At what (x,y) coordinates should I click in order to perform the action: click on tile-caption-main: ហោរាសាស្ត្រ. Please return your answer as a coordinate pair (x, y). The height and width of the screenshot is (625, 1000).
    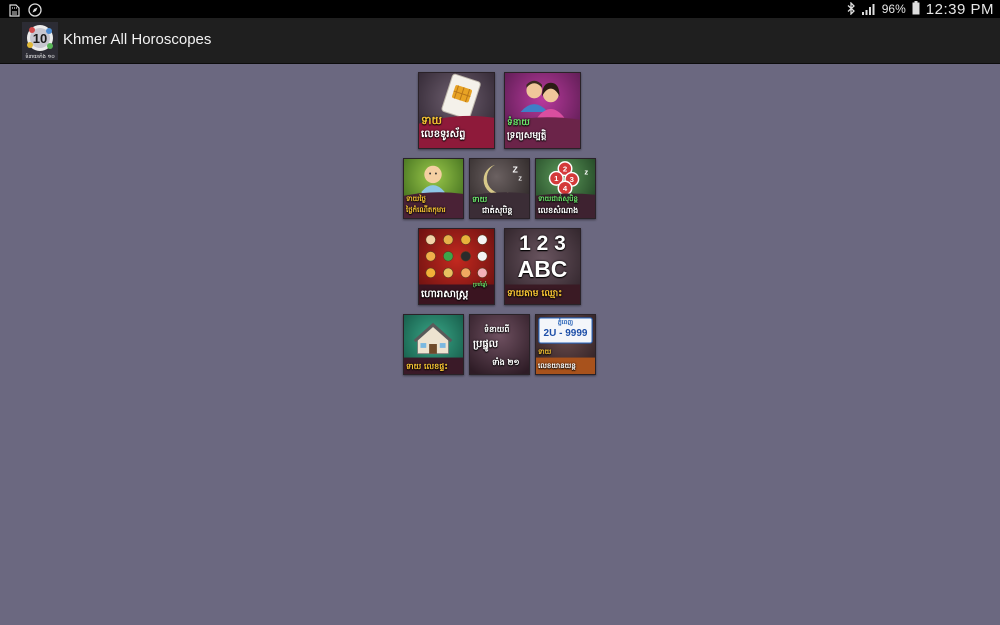
    Looking at the image, I should click on (445, 294).